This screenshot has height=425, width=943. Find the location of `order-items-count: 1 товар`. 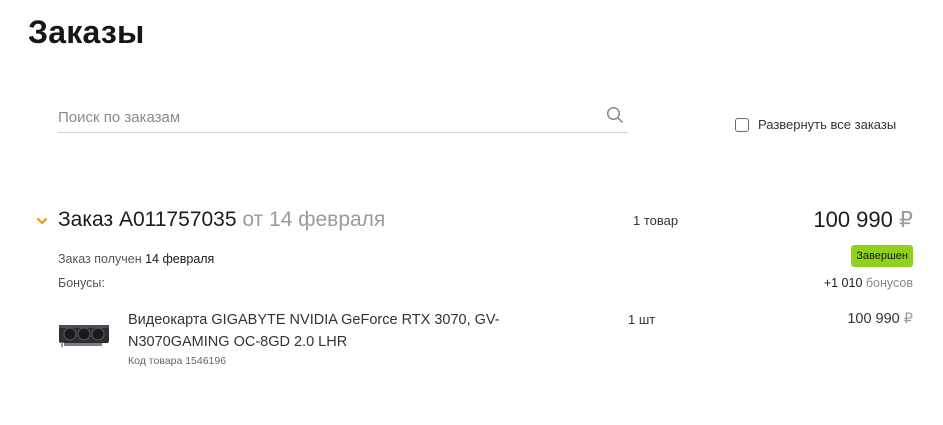

order-items-count: 1 товар is located at coordinates (656, 220).